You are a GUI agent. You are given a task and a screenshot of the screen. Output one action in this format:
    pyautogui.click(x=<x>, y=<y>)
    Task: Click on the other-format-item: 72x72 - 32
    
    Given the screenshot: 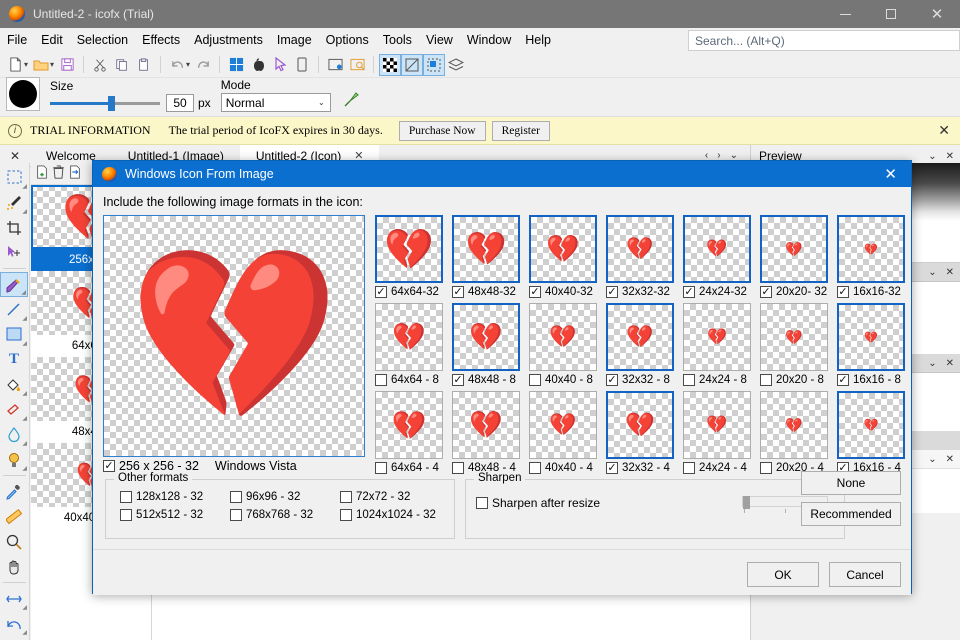 What is the action you would take?
    pyautogui.click(x=395, y=497)
    